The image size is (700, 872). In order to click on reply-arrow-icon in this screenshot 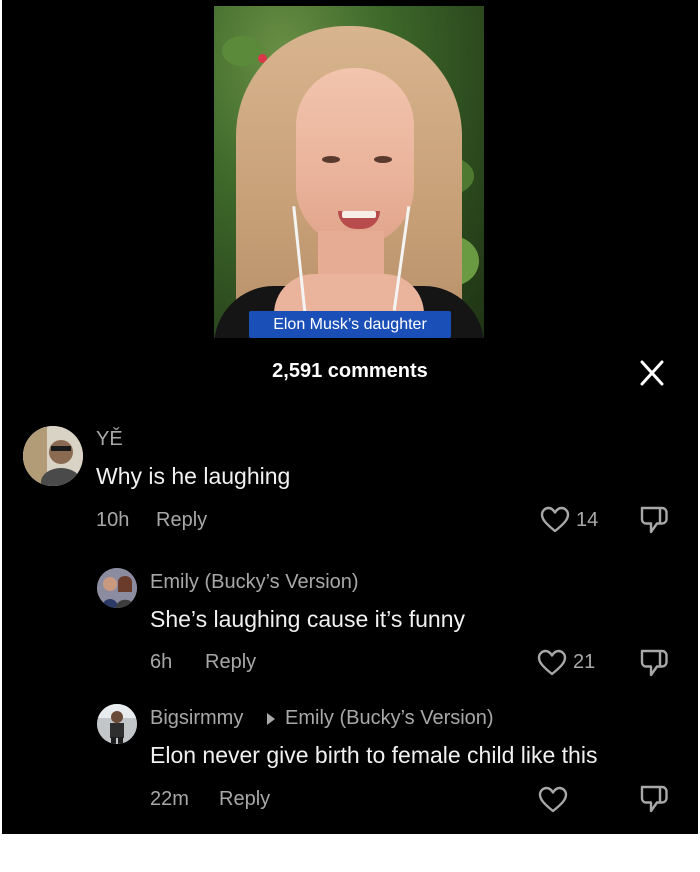, I will do `click(271, 719)`.